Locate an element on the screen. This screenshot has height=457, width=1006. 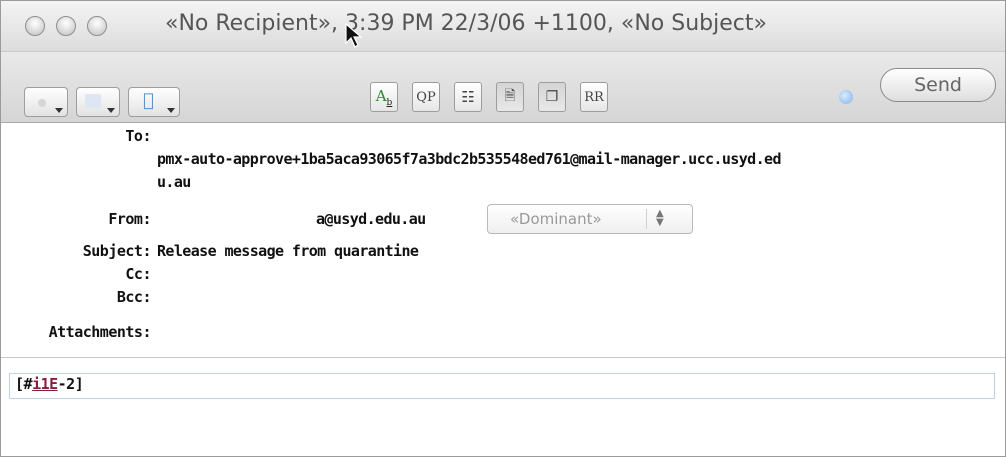
stack-icon: ☷ is located at coordinates (468, 97).